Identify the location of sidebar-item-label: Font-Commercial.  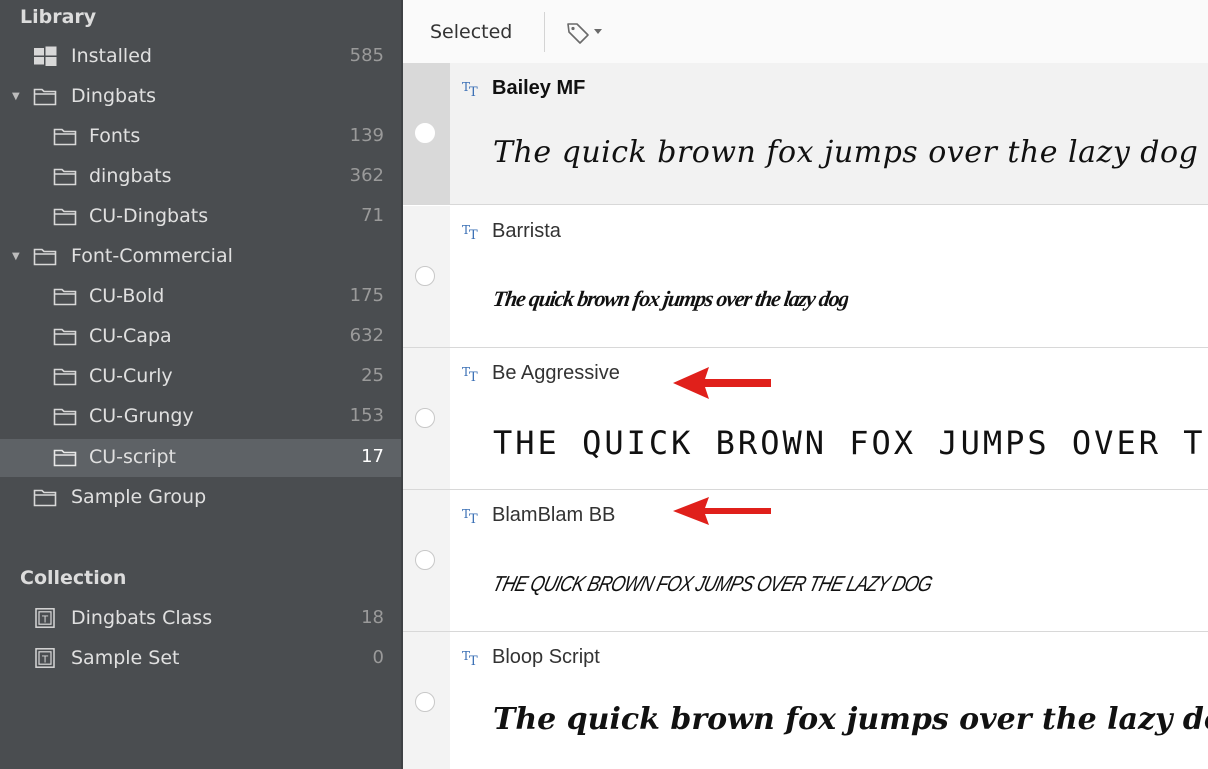
(152, 256).